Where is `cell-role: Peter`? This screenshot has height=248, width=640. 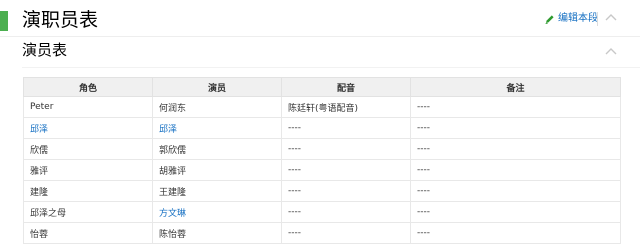
cell-role: Peter is located at coordinates (88, 107).